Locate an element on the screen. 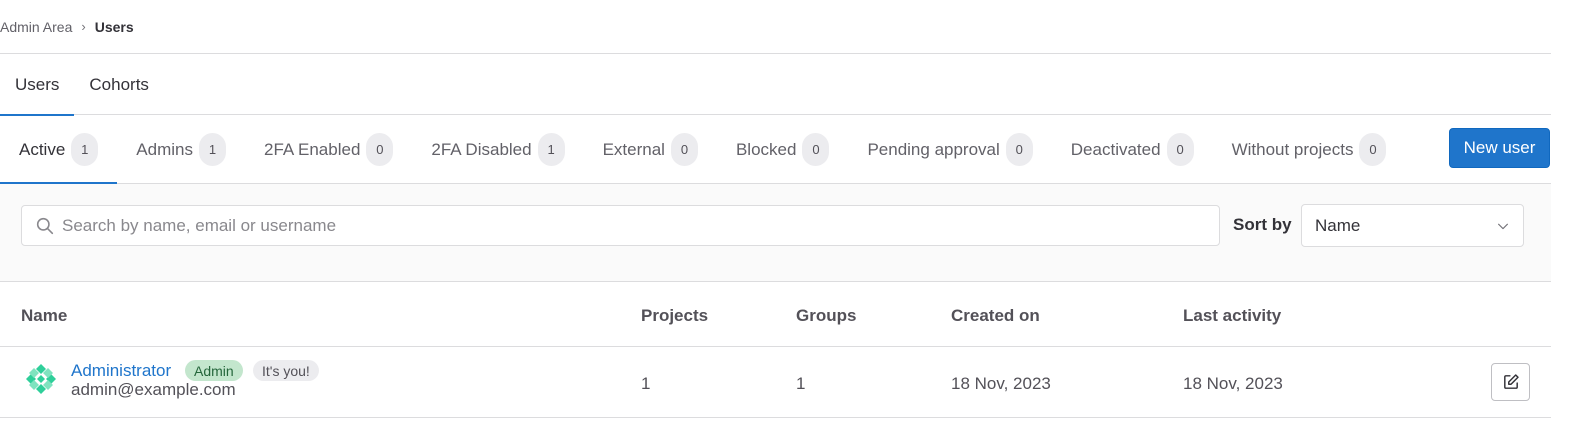 Image resolution: width=1579 pixels, height=427 pixels. edit-user-button is located at coordinates (1510, 382).